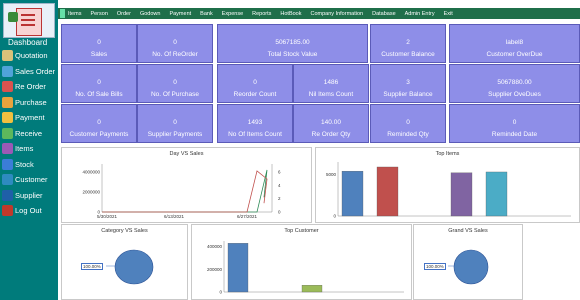 The width and height of the screenshot is (580, 300). I want to click on menu-item-reports: Reports, so click(261, 14).